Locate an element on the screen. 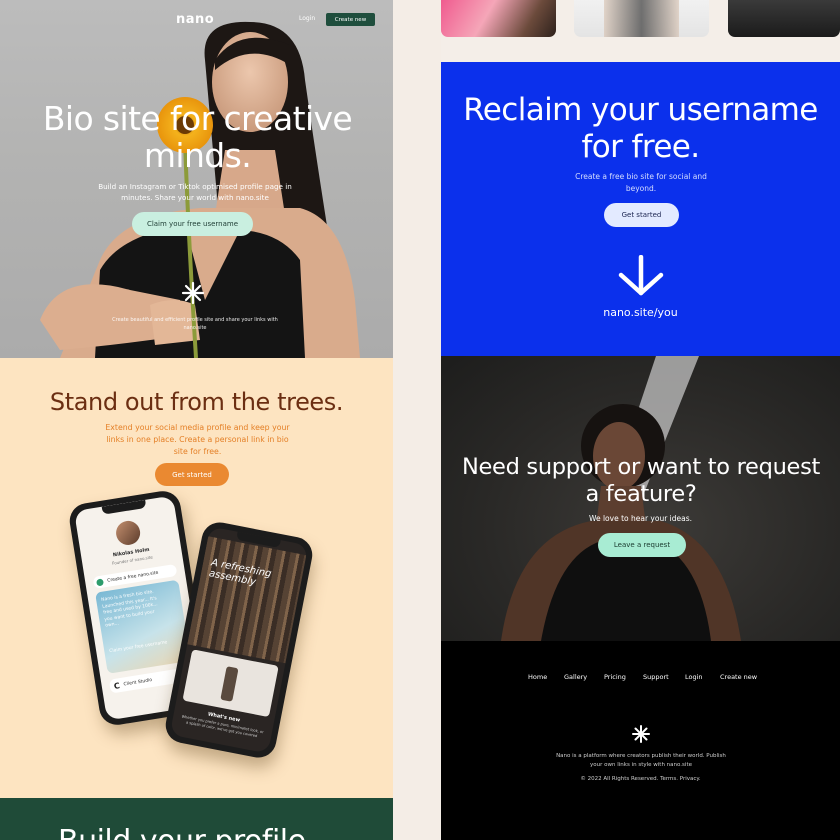 This screenshot has width=840, height=840. bottle-shape is located at coordinates (229, 684).